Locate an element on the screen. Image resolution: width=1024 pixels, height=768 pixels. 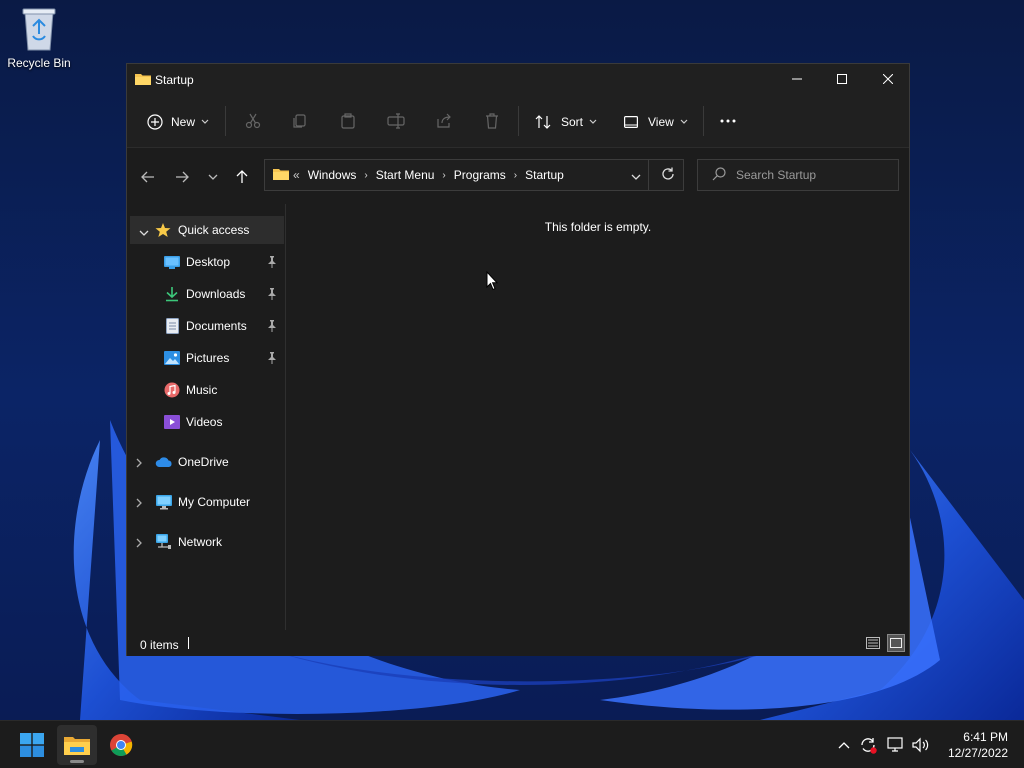
chevron-right-icon: › is located at coordinates (515, 175).